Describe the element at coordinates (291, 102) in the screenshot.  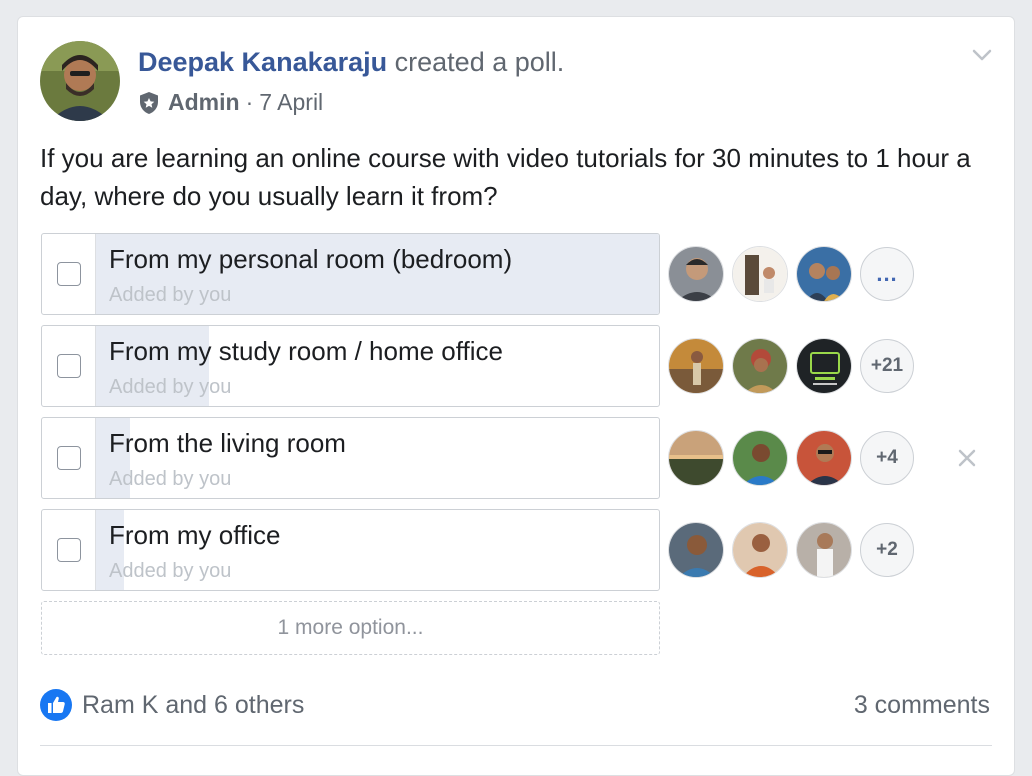
I see `post-date: 7 April` at that location.